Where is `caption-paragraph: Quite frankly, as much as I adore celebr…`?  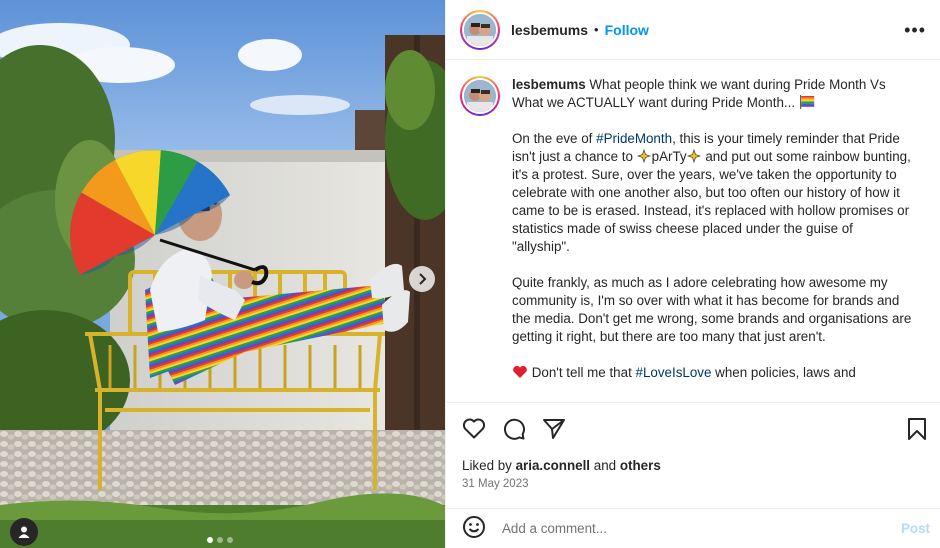 caption-paragraph: Quite frankly, as much as I adore celebr… is located at coordinates (712, 309).